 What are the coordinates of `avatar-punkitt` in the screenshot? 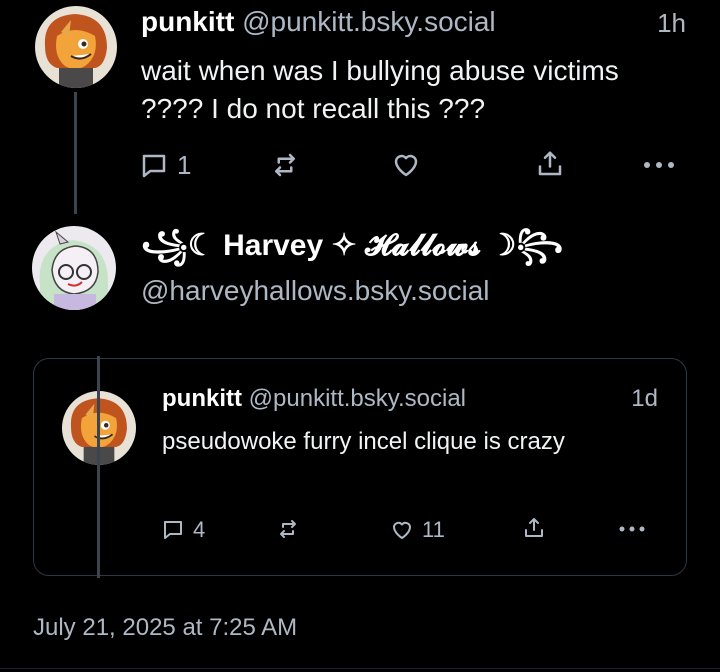 It's located at (76, 47).